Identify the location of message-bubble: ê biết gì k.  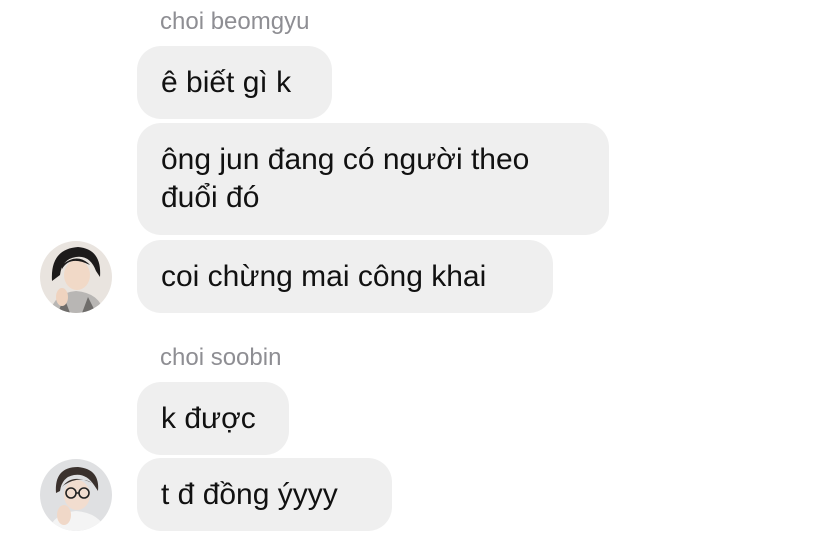
(234, 82).